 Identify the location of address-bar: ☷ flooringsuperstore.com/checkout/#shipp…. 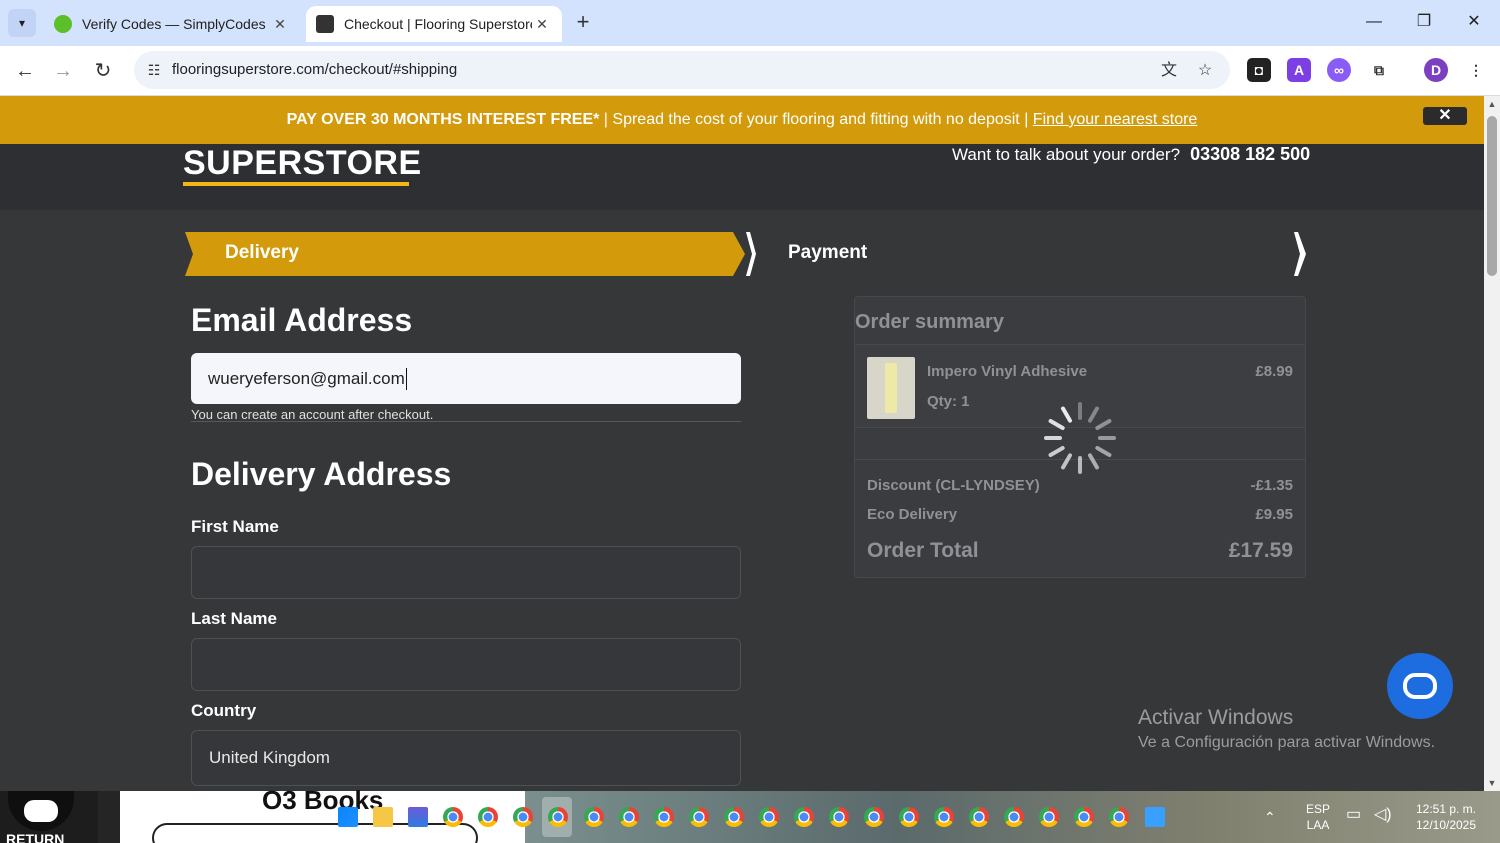
(682, 70).